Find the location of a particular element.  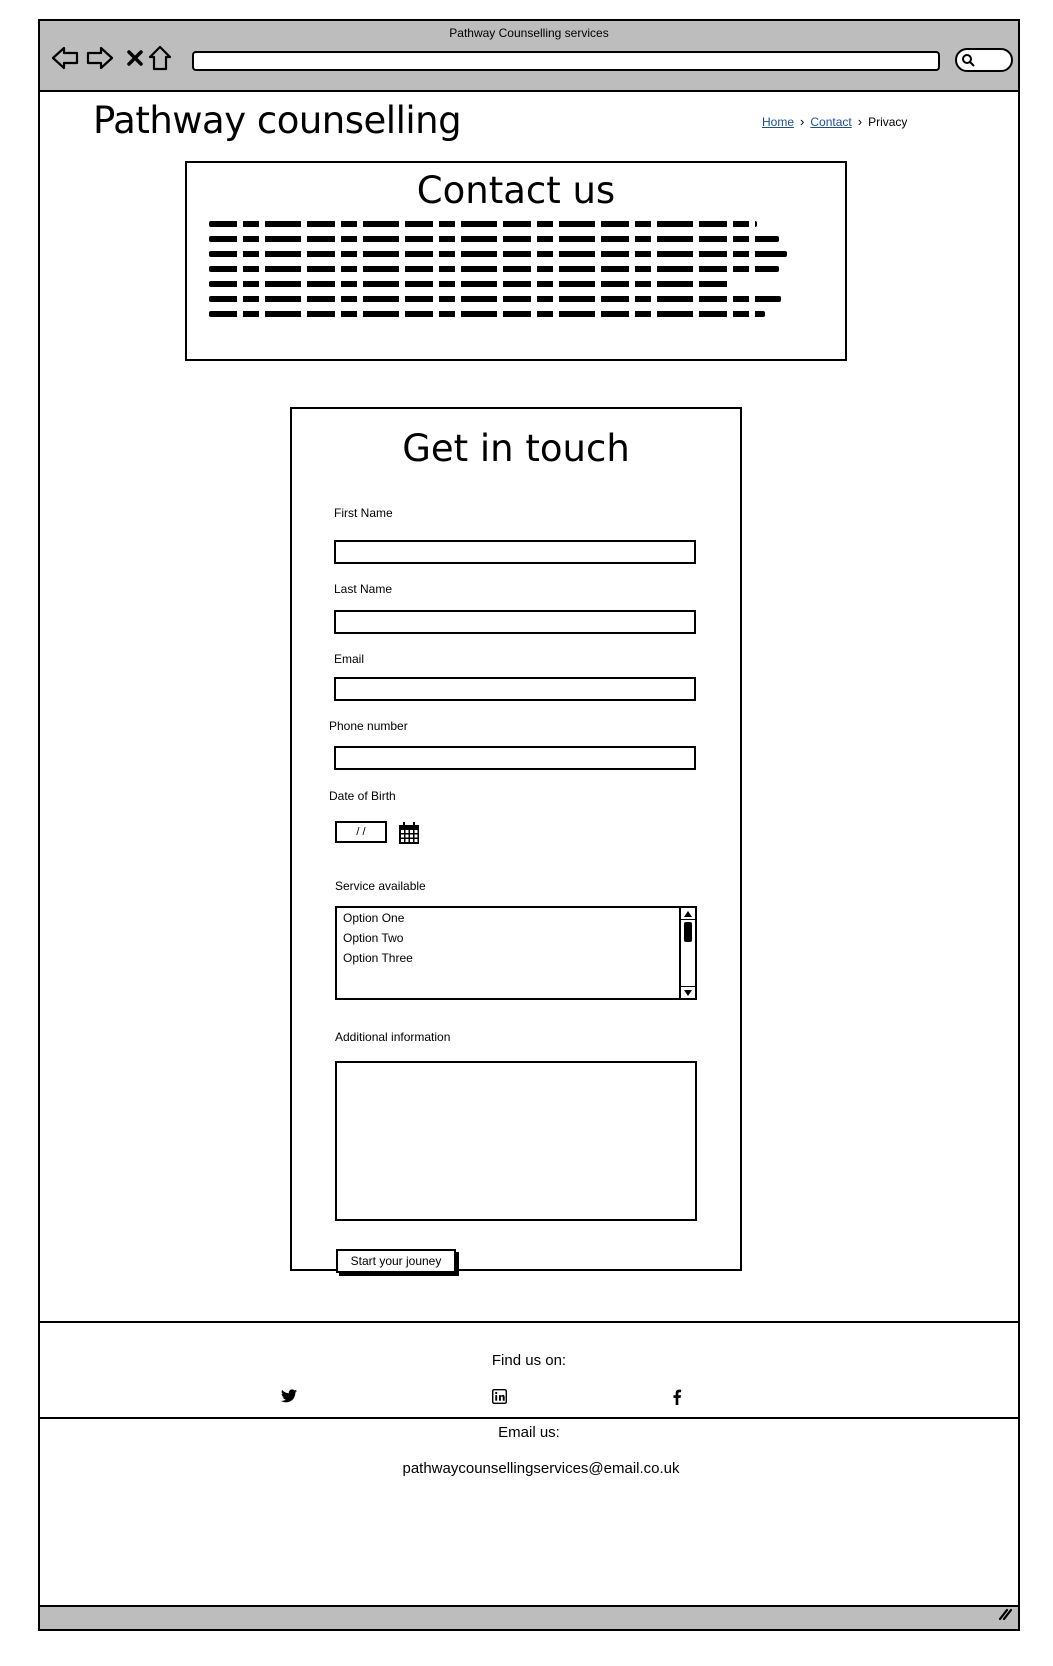

email-heading: Email us: is located at coordinates (529, 1432).